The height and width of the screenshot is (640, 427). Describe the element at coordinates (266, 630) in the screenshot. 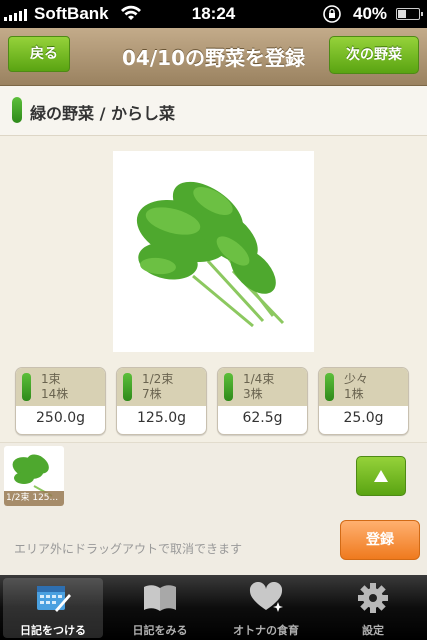

I see `tab-label: オトナの食育` at that location.